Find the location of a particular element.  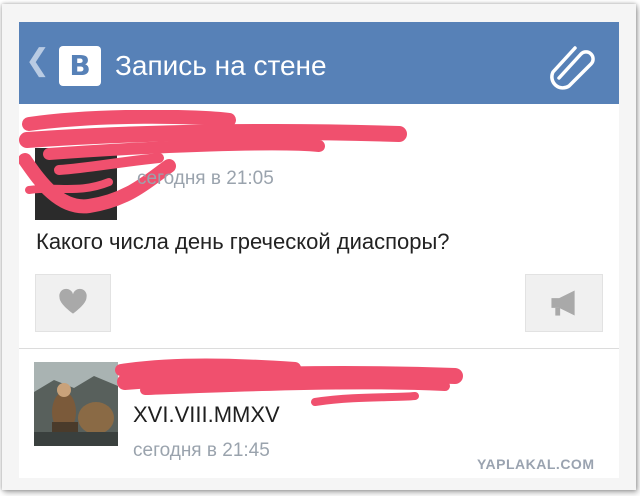

megaphone-icon is located at coordinates (563, 303).